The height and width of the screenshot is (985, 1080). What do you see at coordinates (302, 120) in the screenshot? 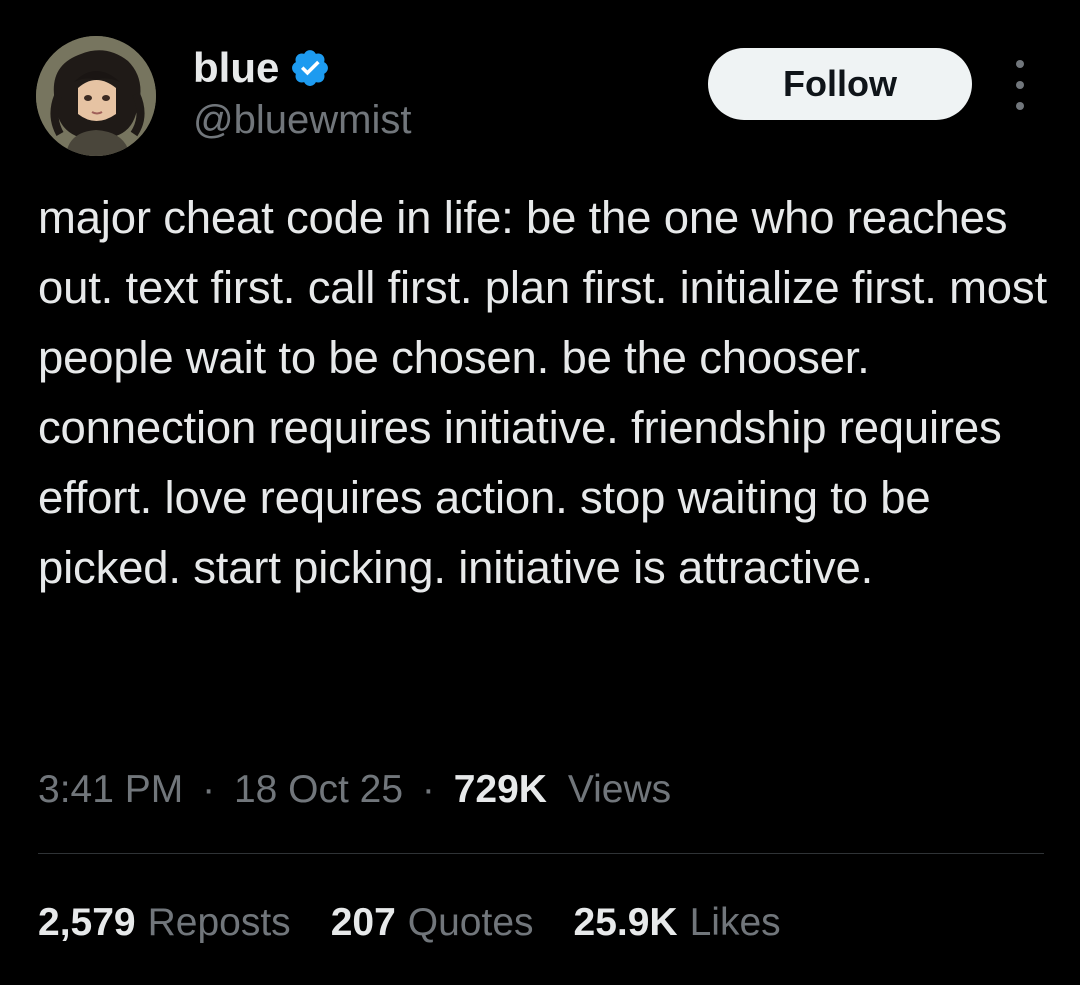
I see `user-handle: @bluewmist` at bounding box center [302, 120].